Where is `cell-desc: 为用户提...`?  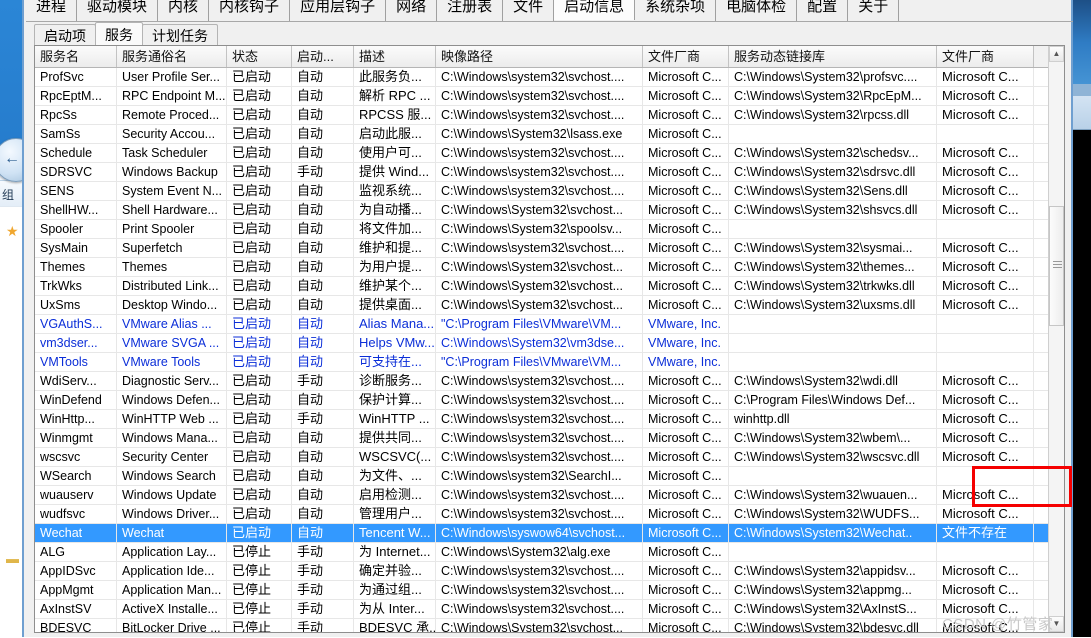
cell-desc: 为用户提... is located at coordinates (395, 267).